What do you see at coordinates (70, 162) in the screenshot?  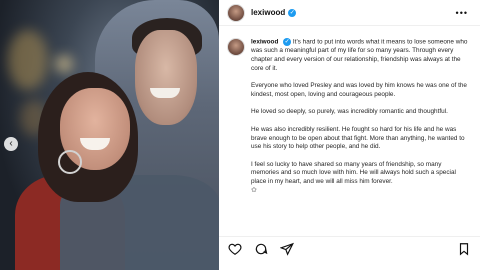 I see `earring` at bounding box center [70, 162].